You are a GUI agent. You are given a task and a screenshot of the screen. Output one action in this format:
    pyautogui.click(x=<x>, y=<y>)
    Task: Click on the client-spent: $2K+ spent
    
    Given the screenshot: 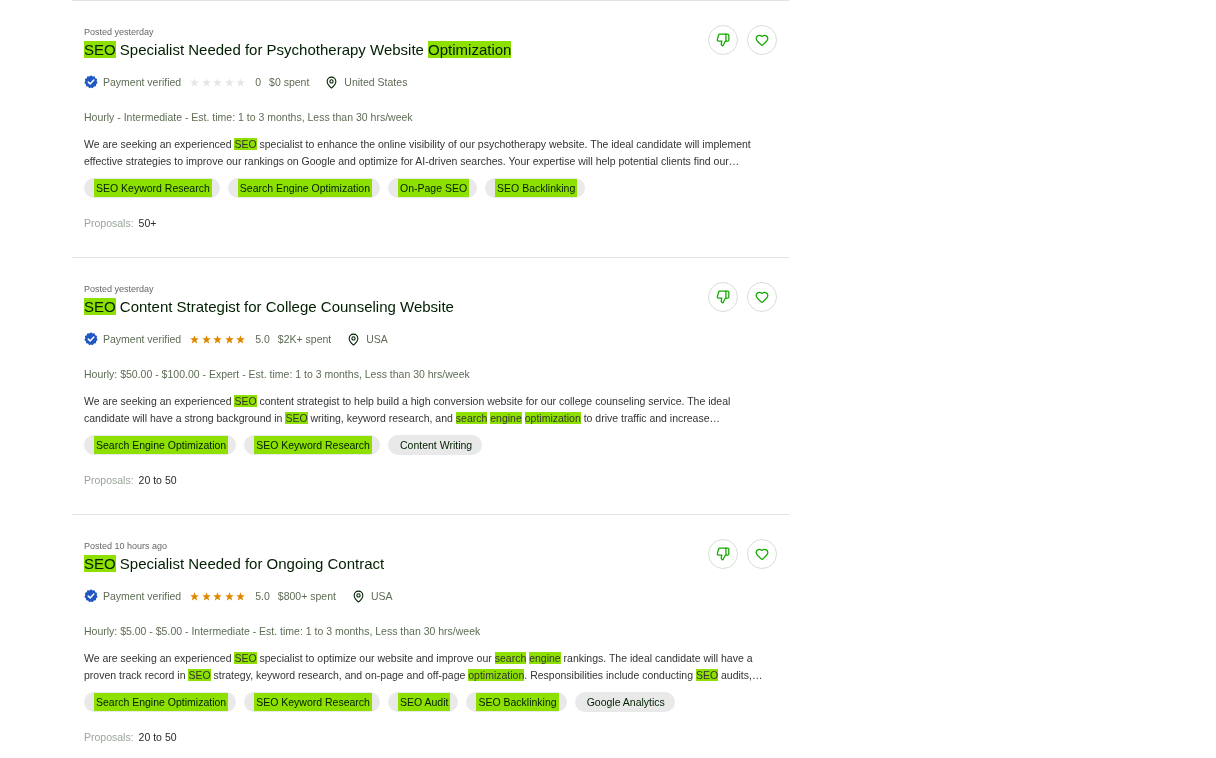 What is the action you would take?
    pyautogui.click(x=304, y=339)
    